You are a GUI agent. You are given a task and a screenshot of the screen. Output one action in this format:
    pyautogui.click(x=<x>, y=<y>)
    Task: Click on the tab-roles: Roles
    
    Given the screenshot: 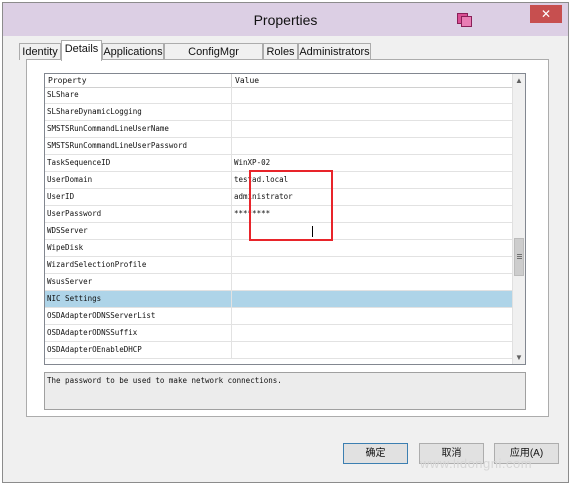 What is the action you would take?
    pyautogui.click(x=280, y=51)
    